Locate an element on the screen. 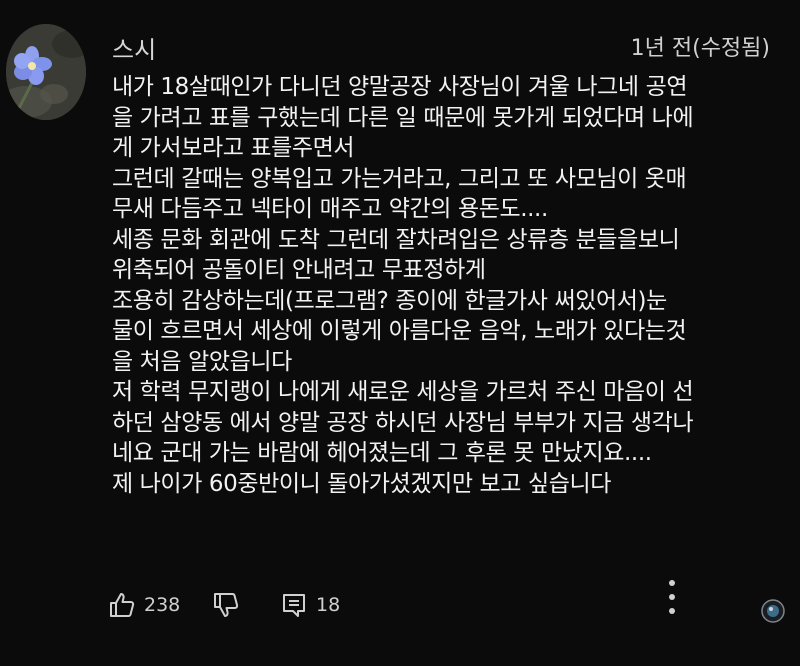 This screenshot has height=666, width=800. comment-actions: 238 18 is located at coordinates (453, 601).